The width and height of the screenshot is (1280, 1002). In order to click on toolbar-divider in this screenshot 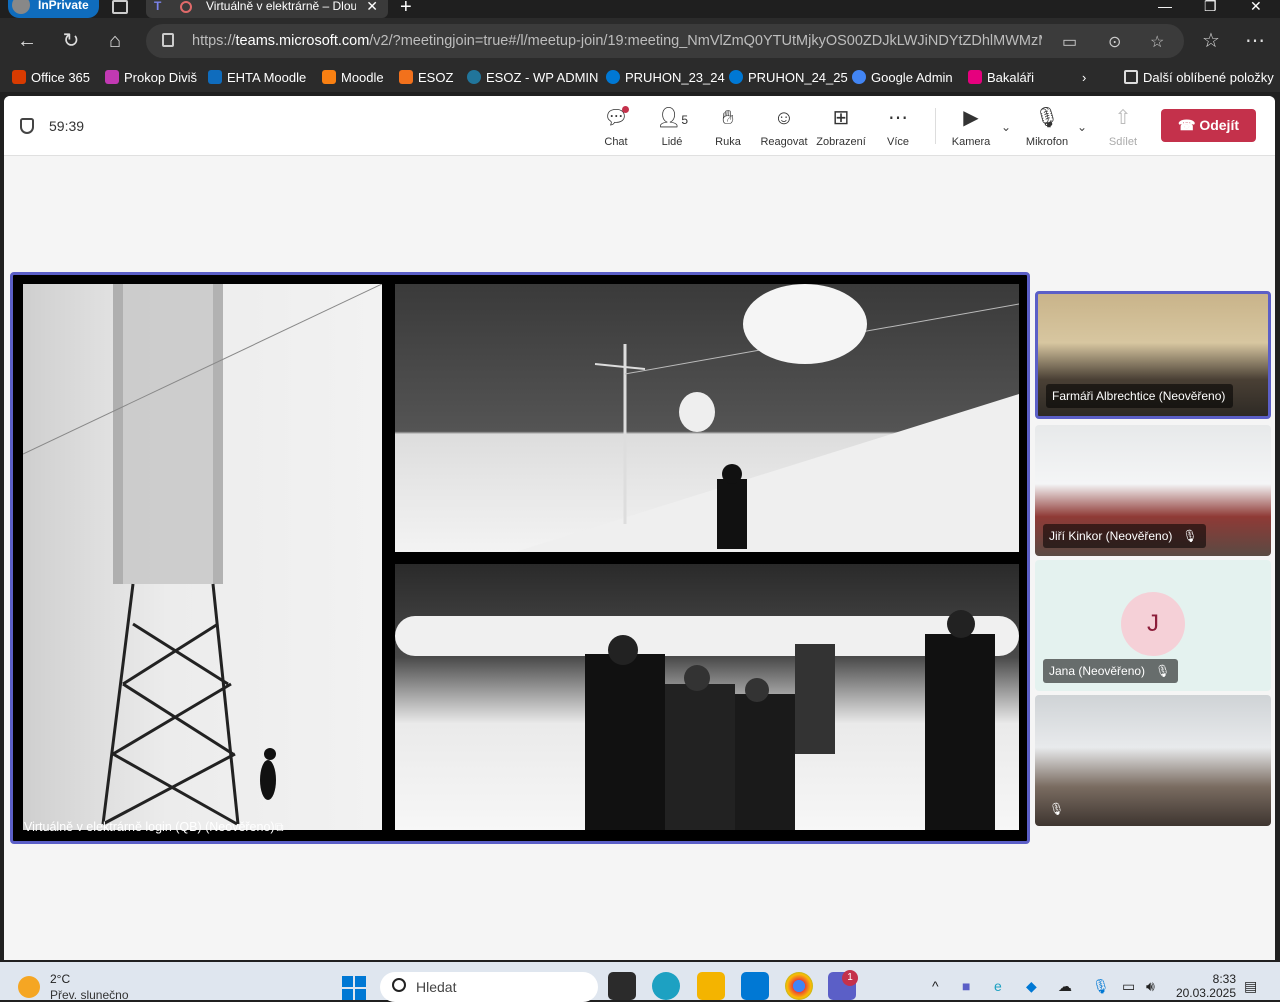, I will do `click(935, 126)`.